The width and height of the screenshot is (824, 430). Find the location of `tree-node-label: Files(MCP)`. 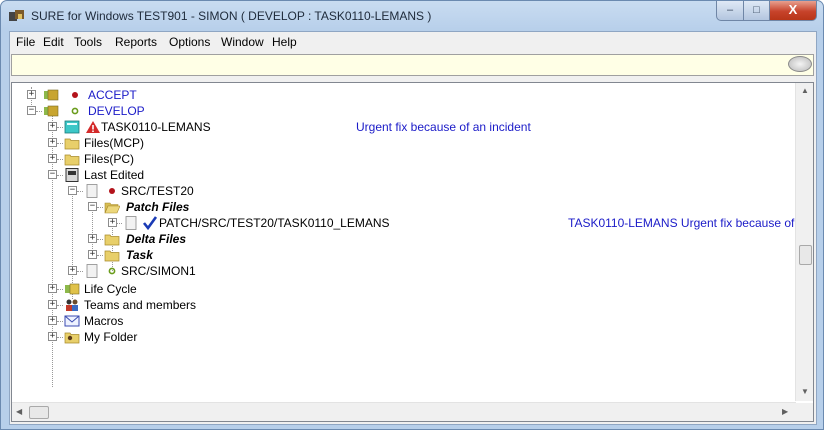

tree-node-label: Files(MCP) is located at coordinates (114, 143).